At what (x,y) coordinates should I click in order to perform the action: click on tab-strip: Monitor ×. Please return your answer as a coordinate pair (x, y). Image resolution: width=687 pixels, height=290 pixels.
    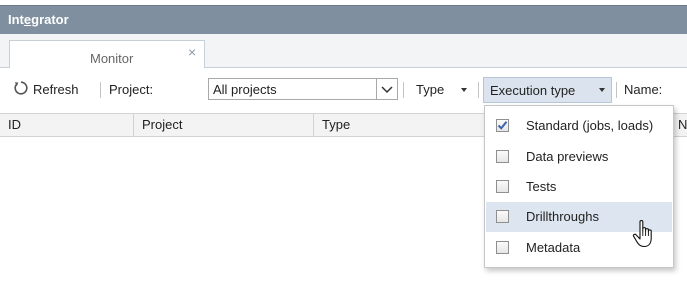
    Looking at the image, I should click on (343, 51).